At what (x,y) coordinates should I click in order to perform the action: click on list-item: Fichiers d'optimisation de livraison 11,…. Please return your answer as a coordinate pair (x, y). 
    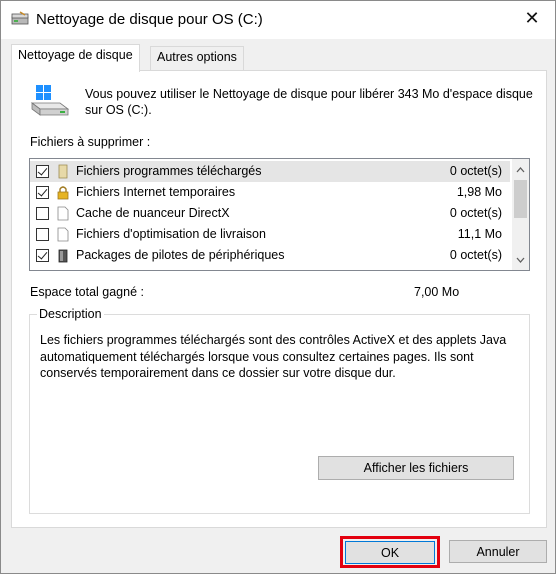
    Looking at the image, I should click on (270, 234).